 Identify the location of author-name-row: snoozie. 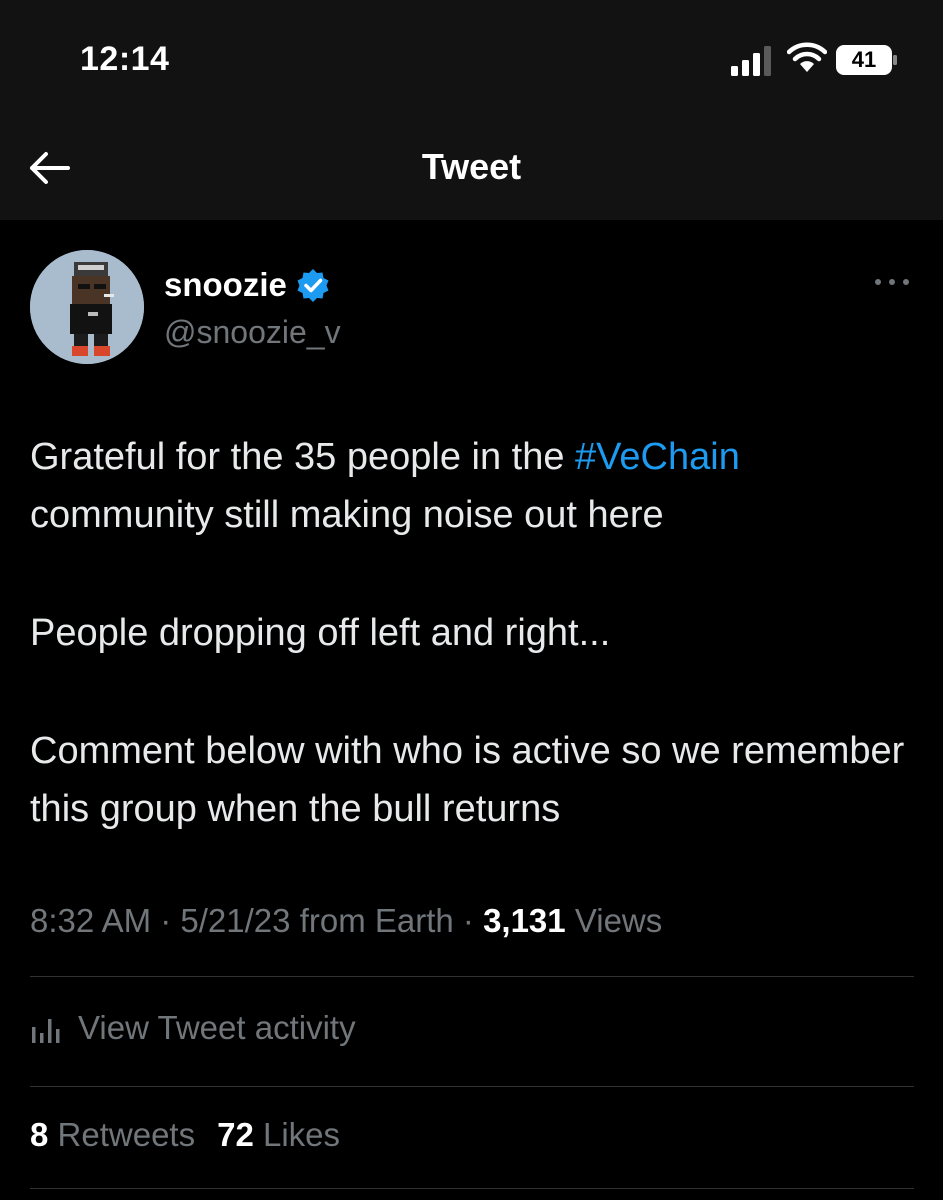
(247, 285).